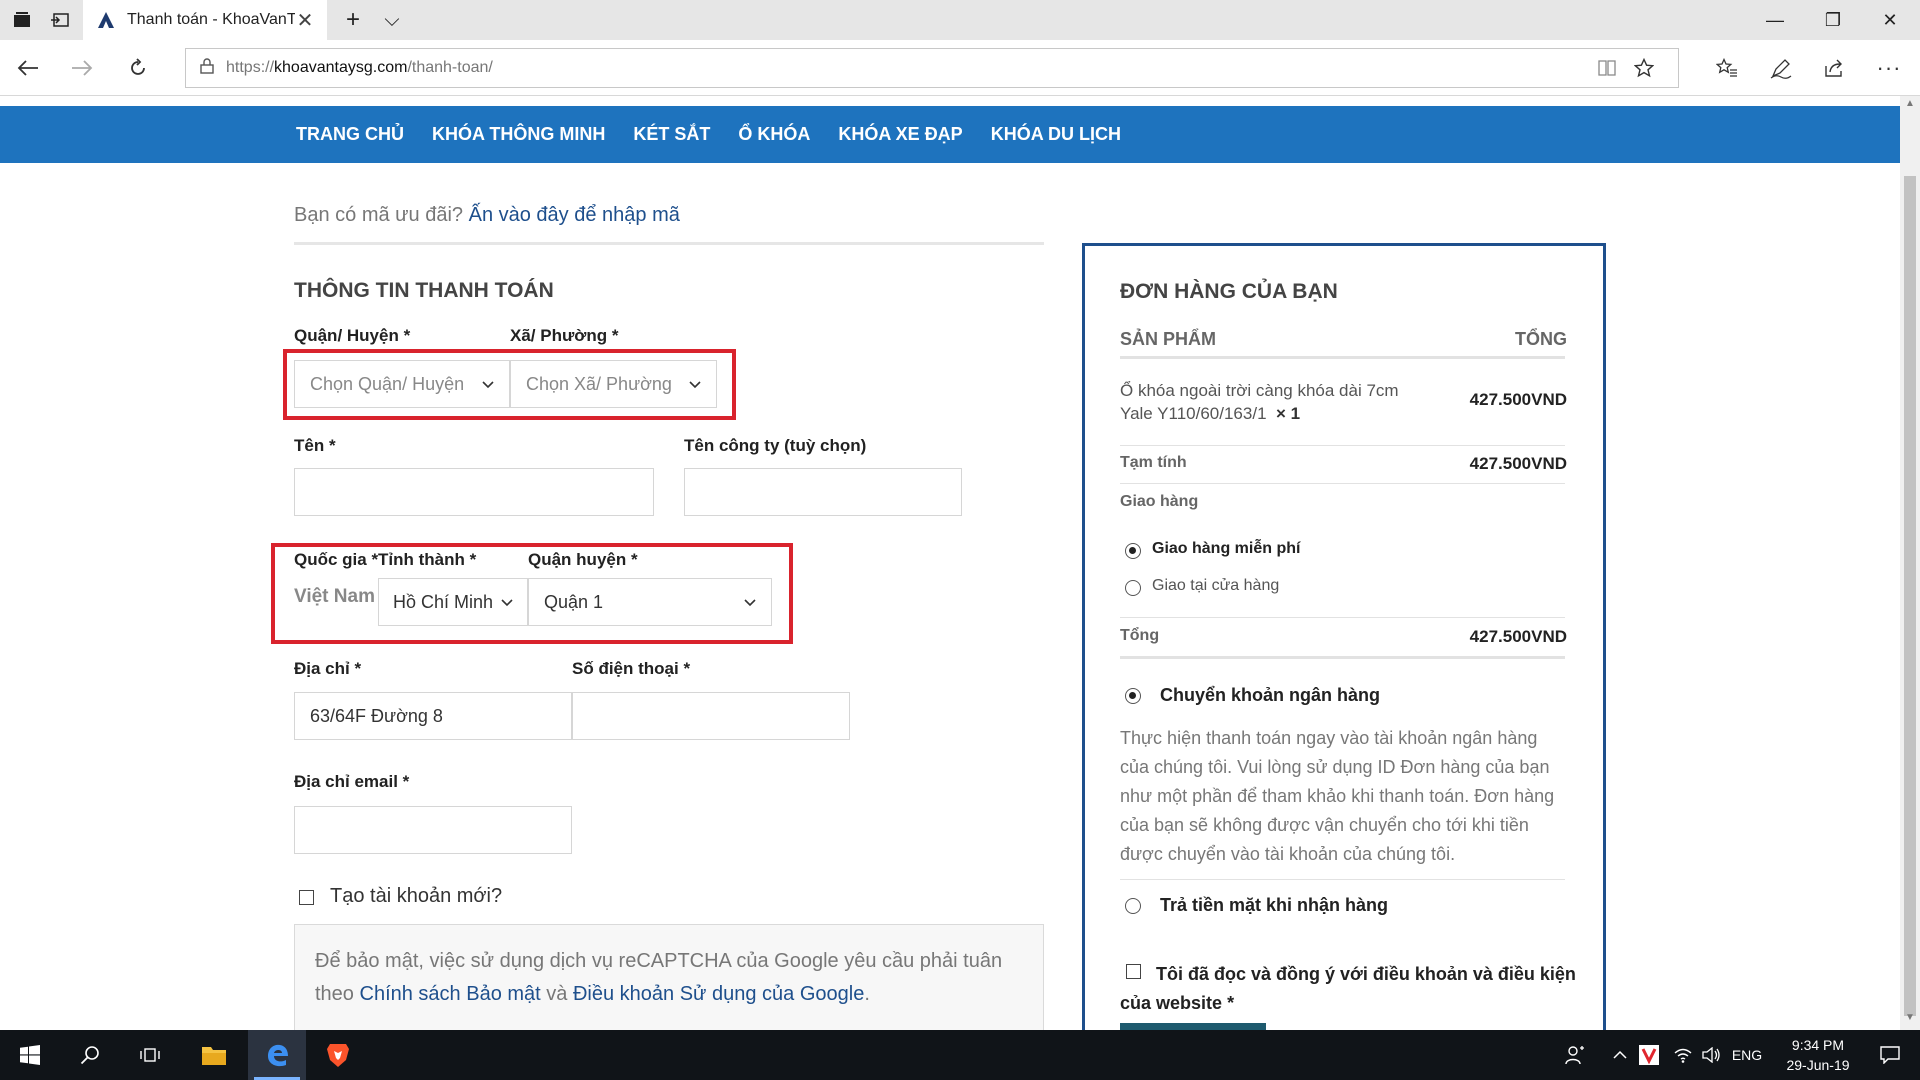 The width and height of the screenshot is (1920, 1080). What do you see at coordinates (1056, 134) in the screenshot?
I see `nav-travel-locks: KHÓA DU LỊCH` at bounding box center [1056, 134].